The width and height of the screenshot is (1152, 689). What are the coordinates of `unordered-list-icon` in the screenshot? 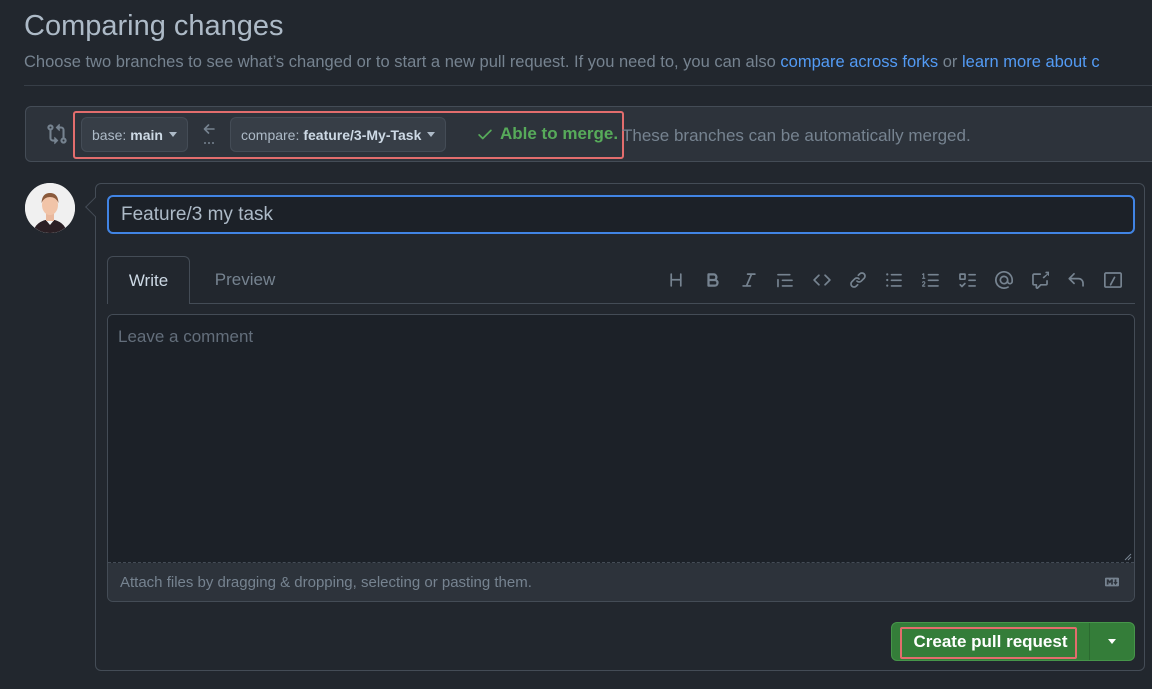 It's located at (894, 280).